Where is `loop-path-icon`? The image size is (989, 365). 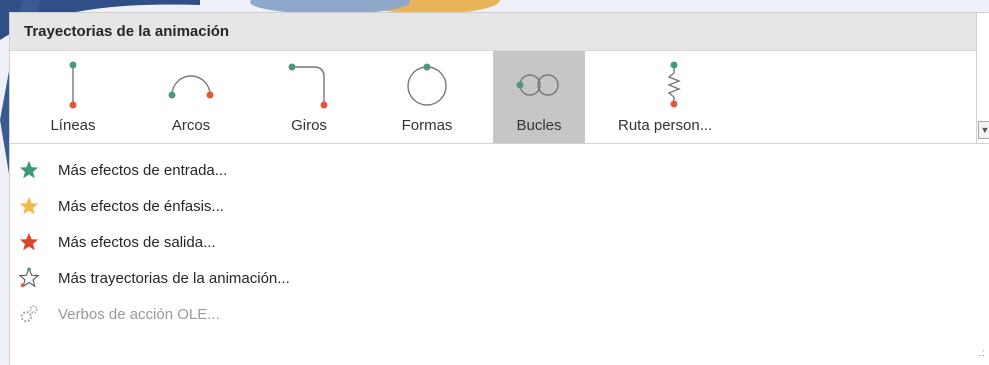
loop-path-icon is located at coordinates (537, 85).